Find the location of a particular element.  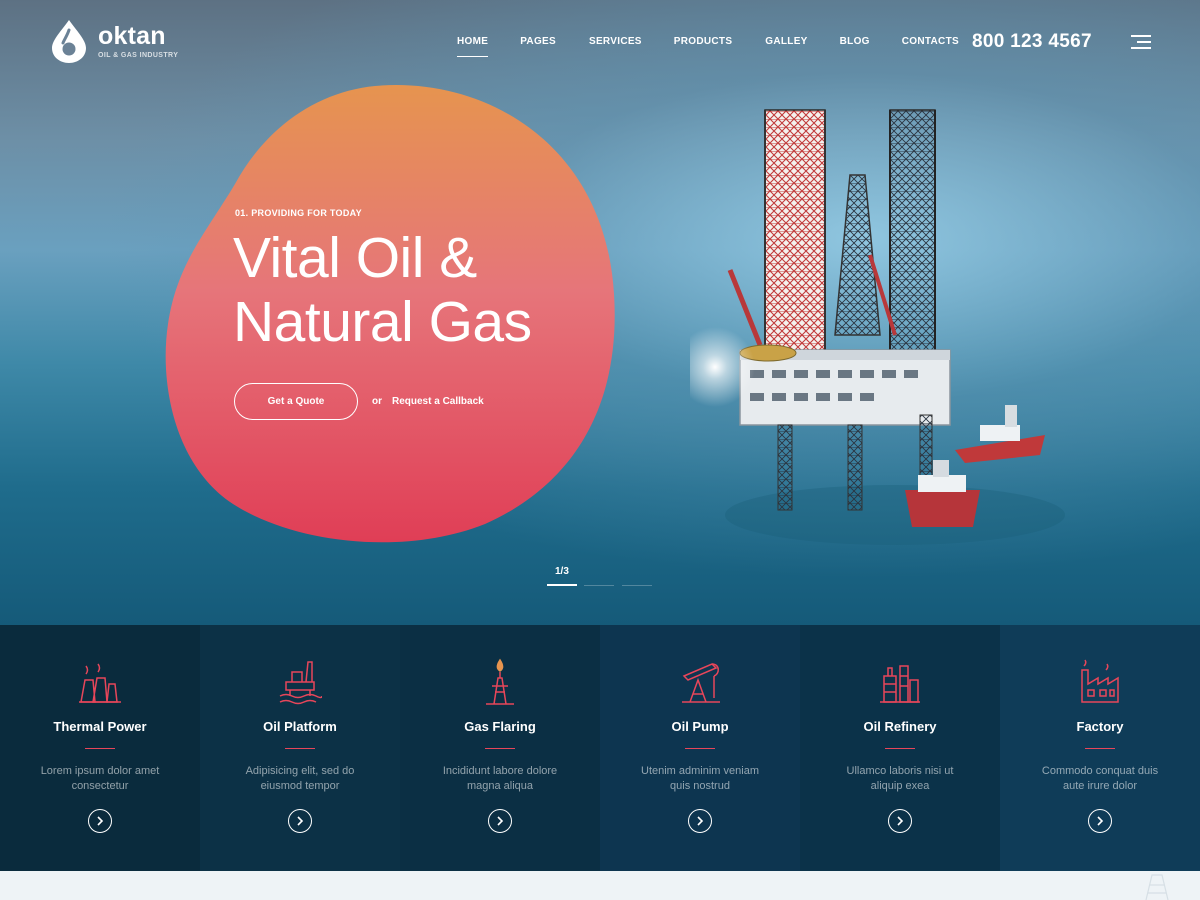

service-title: Oil Pump is located at coordinates (700, 726).